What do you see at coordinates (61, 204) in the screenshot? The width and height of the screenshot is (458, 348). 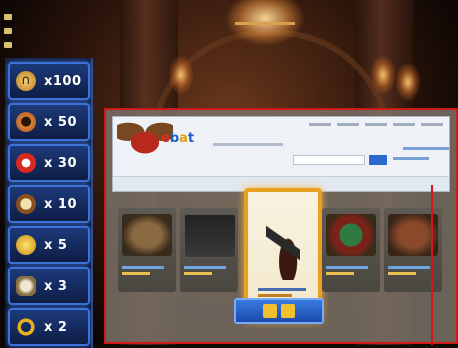 I see `item-quantity: x 10` at bounding box center [61, 204].